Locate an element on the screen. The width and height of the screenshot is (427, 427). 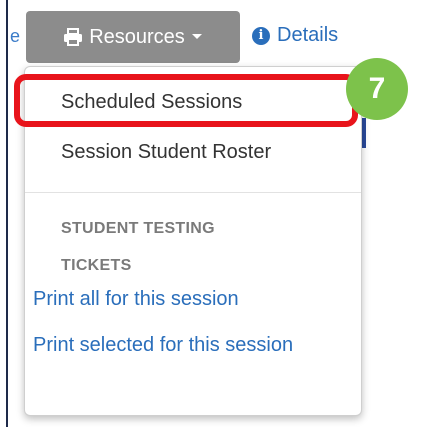
menu-item-session-student-roster: Session Student Roster is located at coordinates (166, 152).